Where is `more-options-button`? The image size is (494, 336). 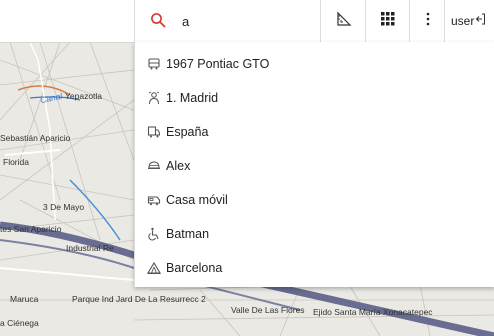
more-options-button is located at coordinates (427, 21).